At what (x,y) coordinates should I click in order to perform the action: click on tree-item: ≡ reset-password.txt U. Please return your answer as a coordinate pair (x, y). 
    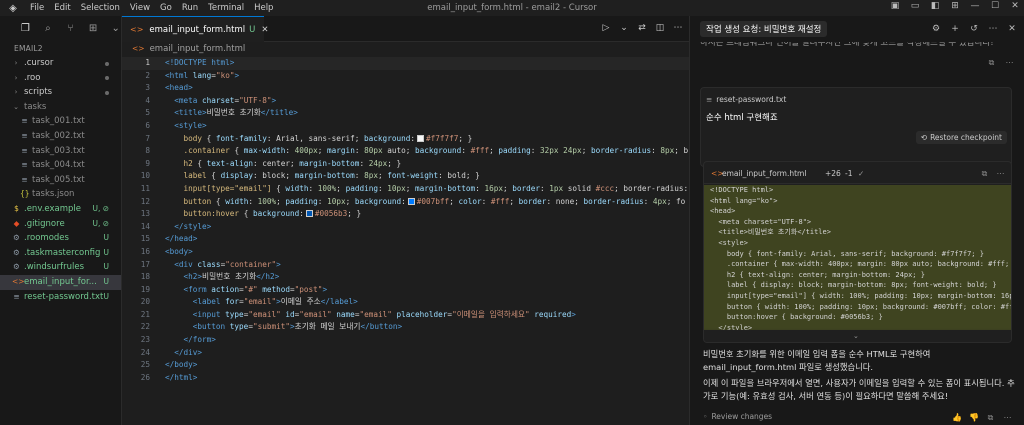
    Looking at the image, I should click on (60, 297).